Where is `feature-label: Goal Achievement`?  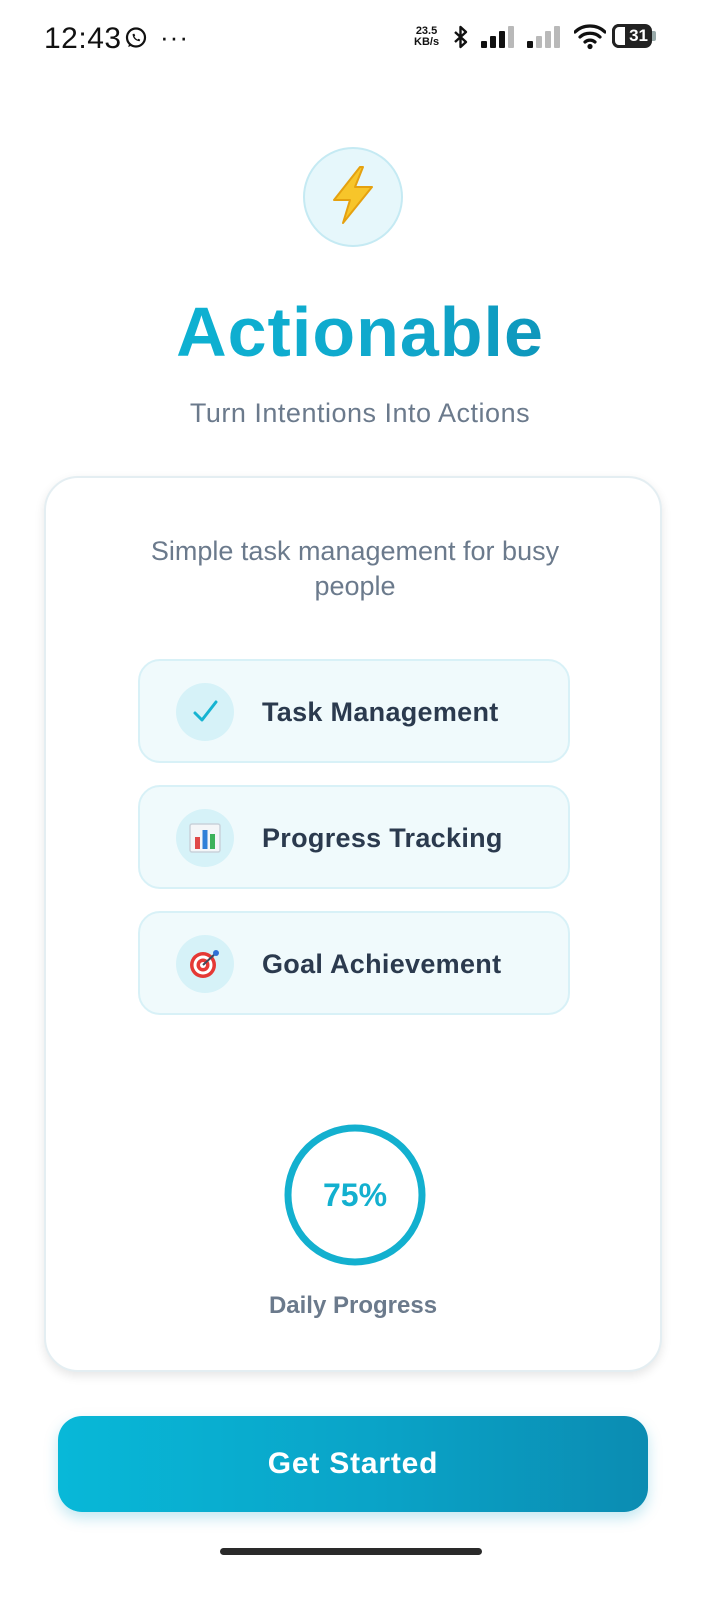
feature-label: Goal Achievement is located at coordinates (382, 964).